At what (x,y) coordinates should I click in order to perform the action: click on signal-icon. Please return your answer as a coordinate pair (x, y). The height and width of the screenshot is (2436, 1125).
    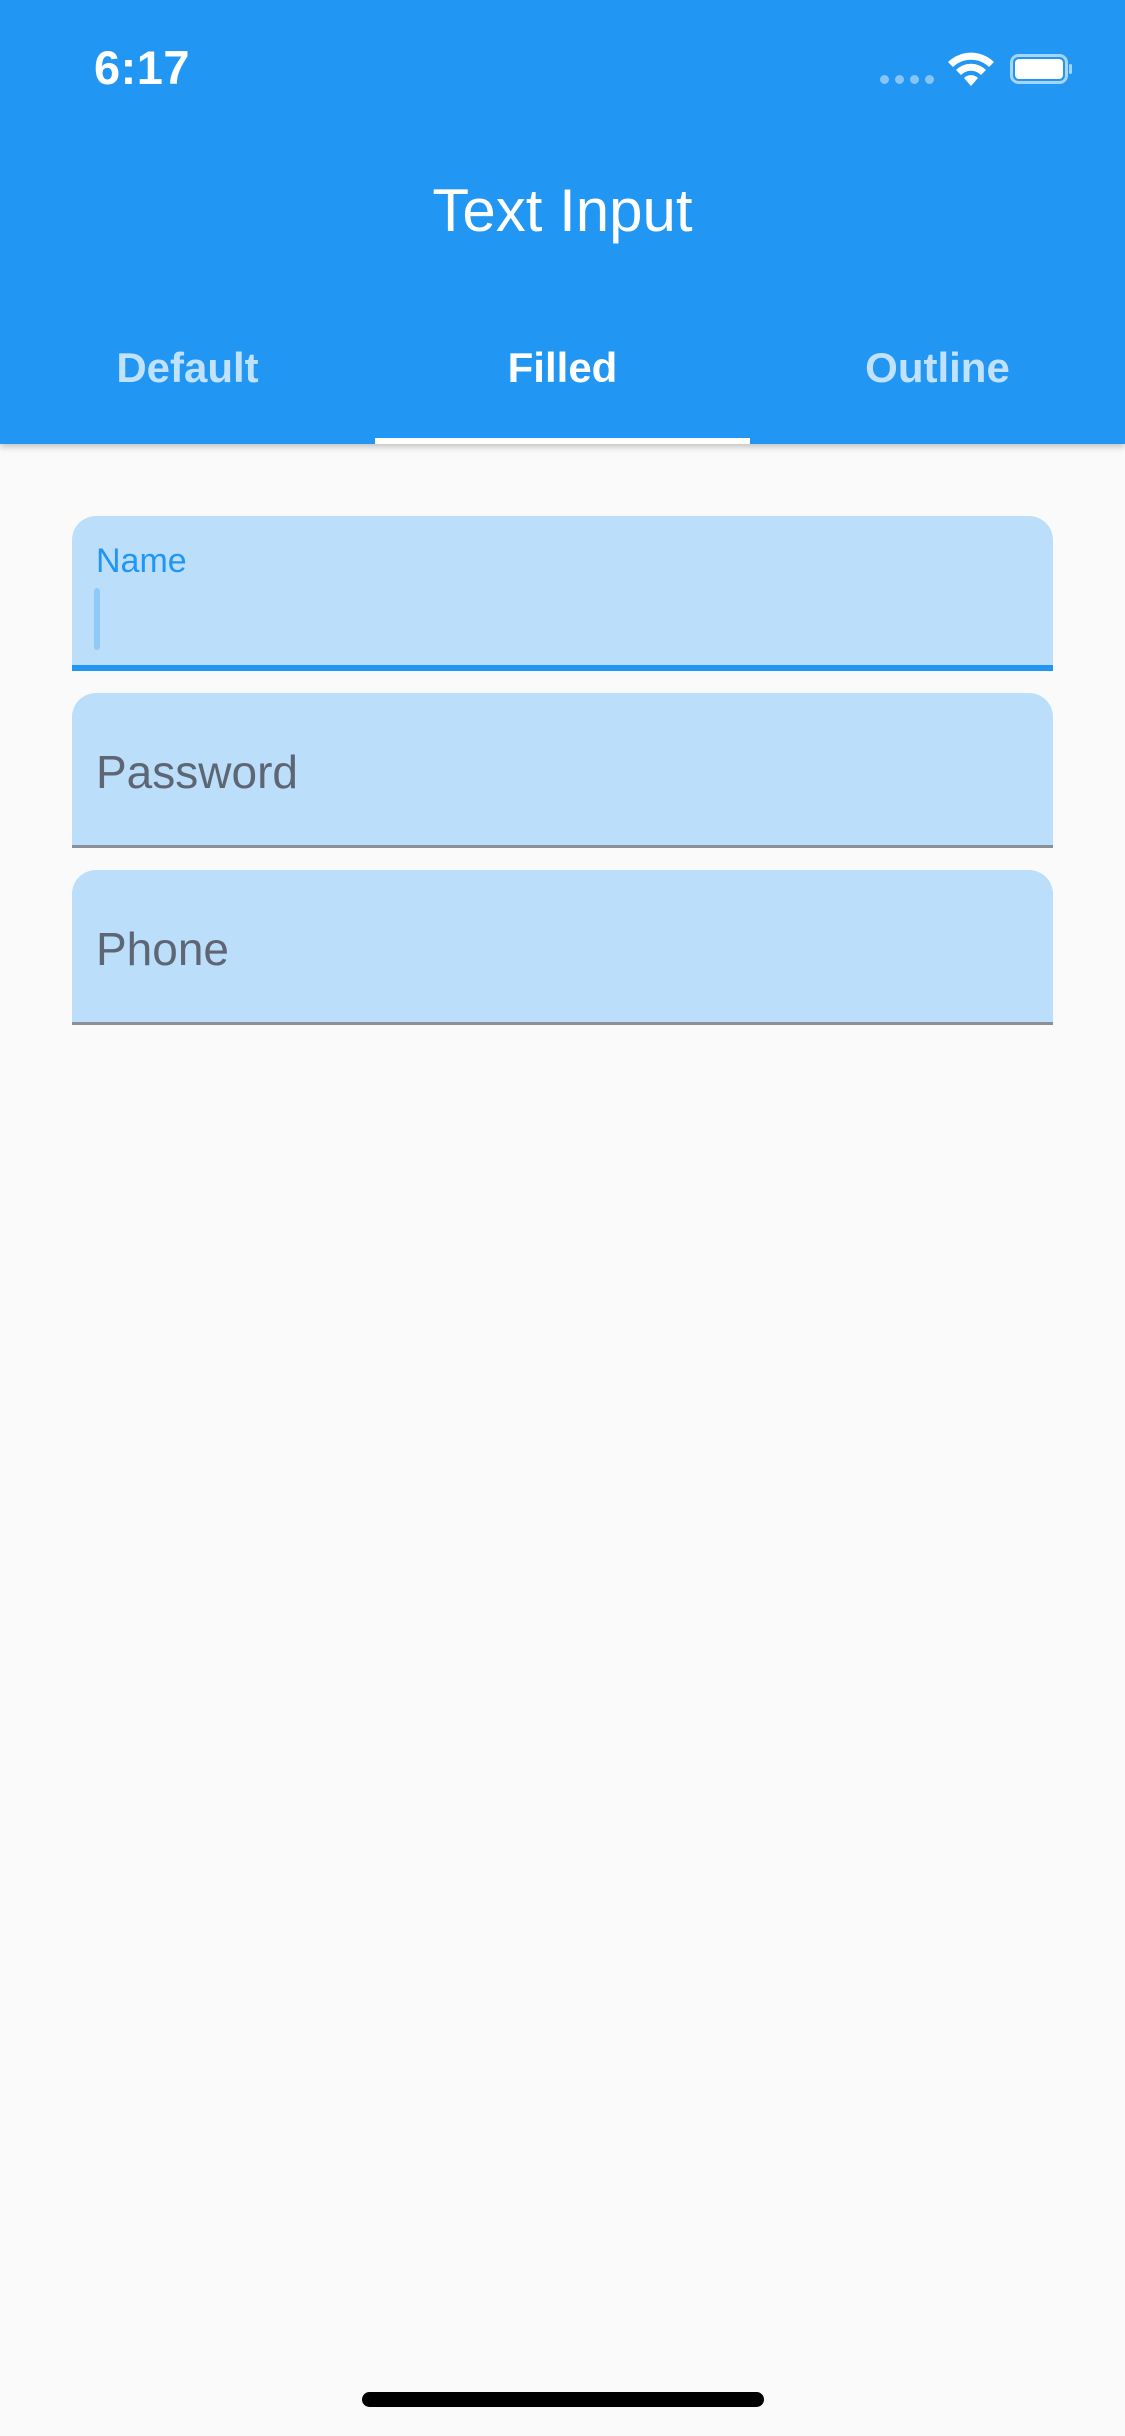
    Looking at the image, I should click on (907, 79).